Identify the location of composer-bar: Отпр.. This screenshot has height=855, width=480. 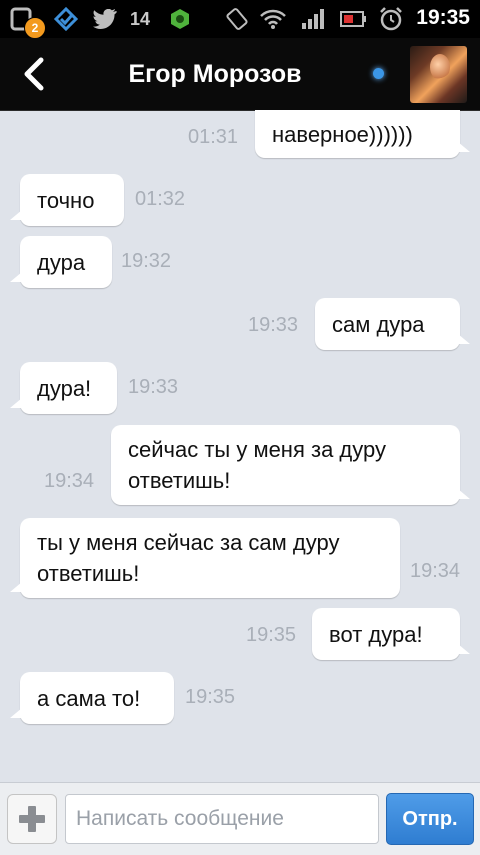
(240, 818).